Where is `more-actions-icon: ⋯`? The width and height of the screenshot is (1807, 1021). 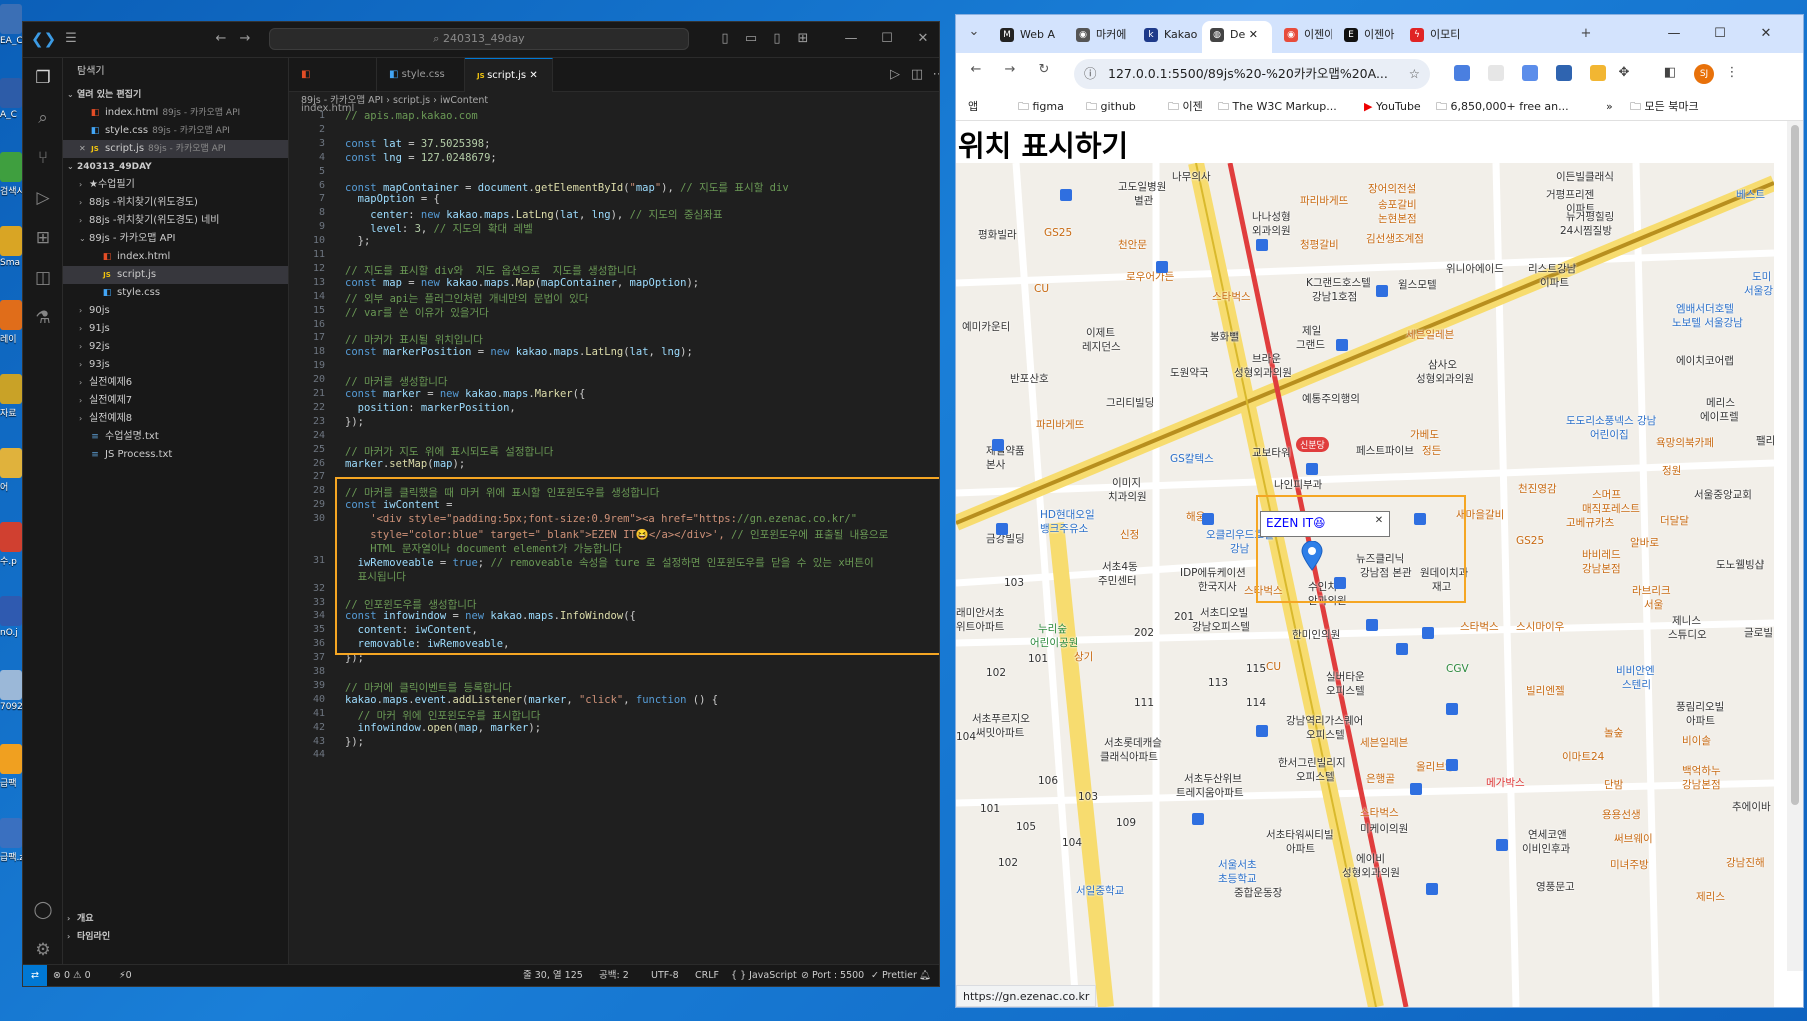
more-actions-icon: ⋯ is located at coordinates (935, 75).